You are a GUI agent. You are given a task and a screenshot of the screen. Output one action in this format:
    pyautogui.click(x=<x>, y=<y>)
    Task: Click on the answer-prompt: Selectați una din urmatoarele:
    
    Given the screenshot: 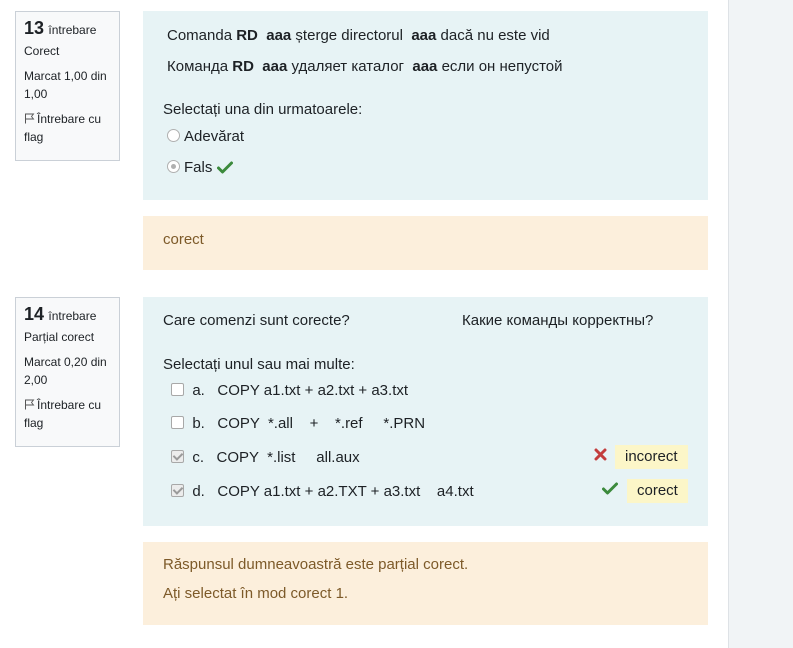 What is the action you would take?
    pyautogui.click(x=263, y=109)
    